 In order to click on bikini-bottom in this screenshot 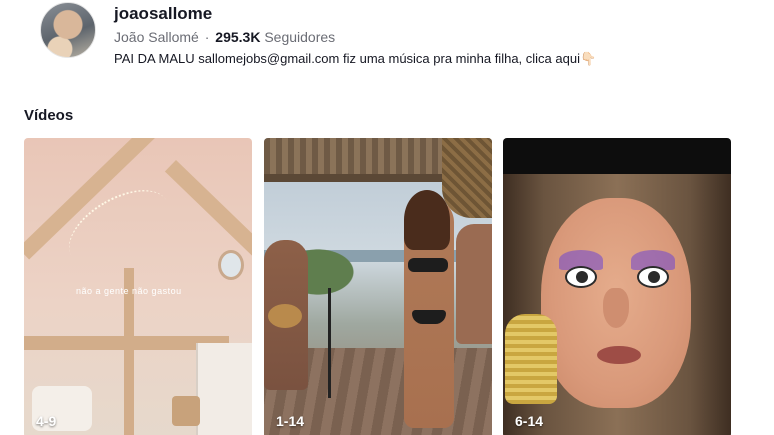, I will do `click(429, 317)`.